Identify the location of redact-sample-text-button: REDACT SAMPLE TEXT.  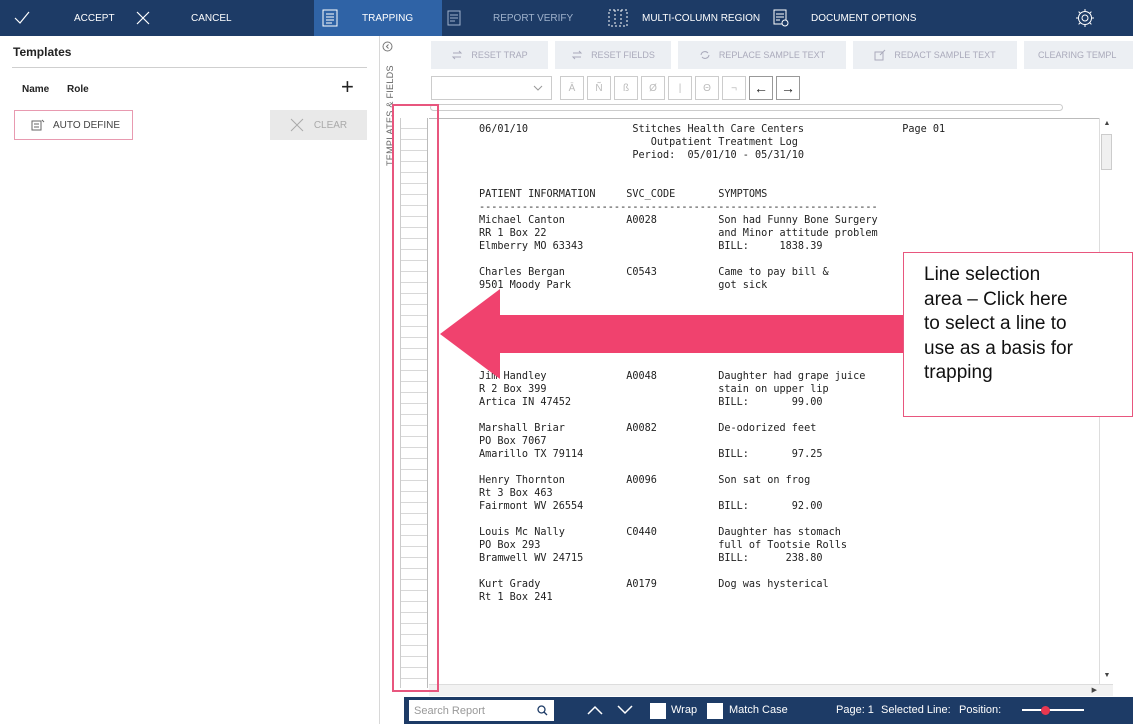
(935, 55).